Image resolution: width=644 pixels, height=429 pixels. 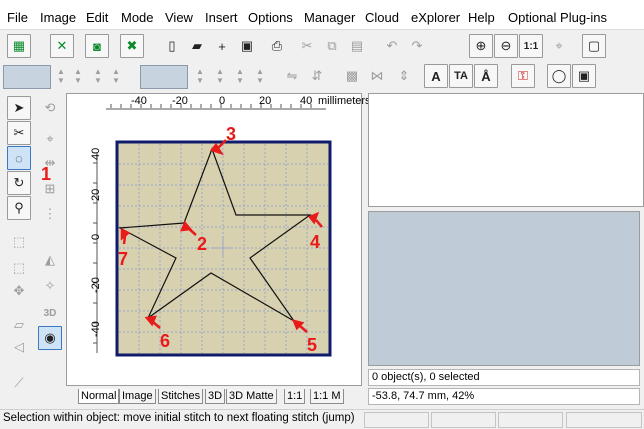 I want to click on wand-cross-button: ✖, so click(x=132, y=46).